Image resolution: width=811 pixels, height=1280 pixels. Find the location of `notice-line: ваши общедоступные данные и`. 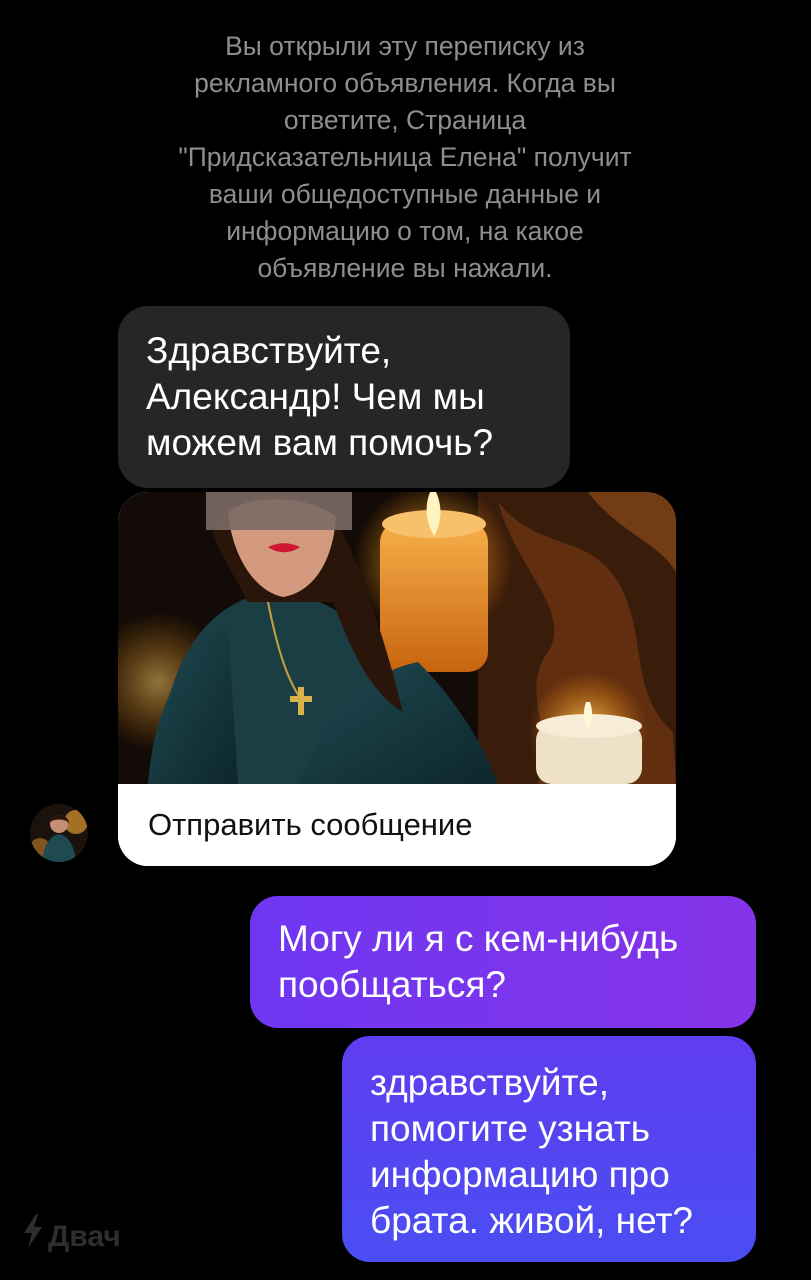

notice-line: ваши общедоступные данные и is located at coordinates (405, 194).